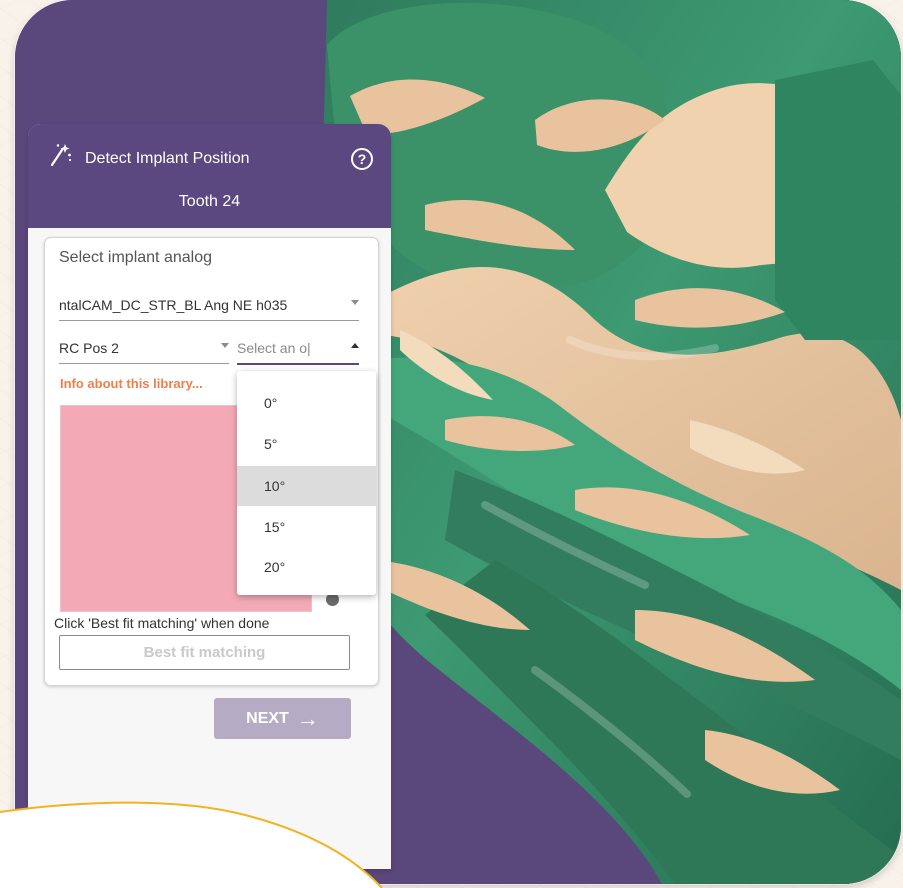 The height and width of the screenshot is (888, 903). Describe the element at coordinates (144, 351) in the screenshot. I see `implant-position-select: RC Pos 2` at that location.